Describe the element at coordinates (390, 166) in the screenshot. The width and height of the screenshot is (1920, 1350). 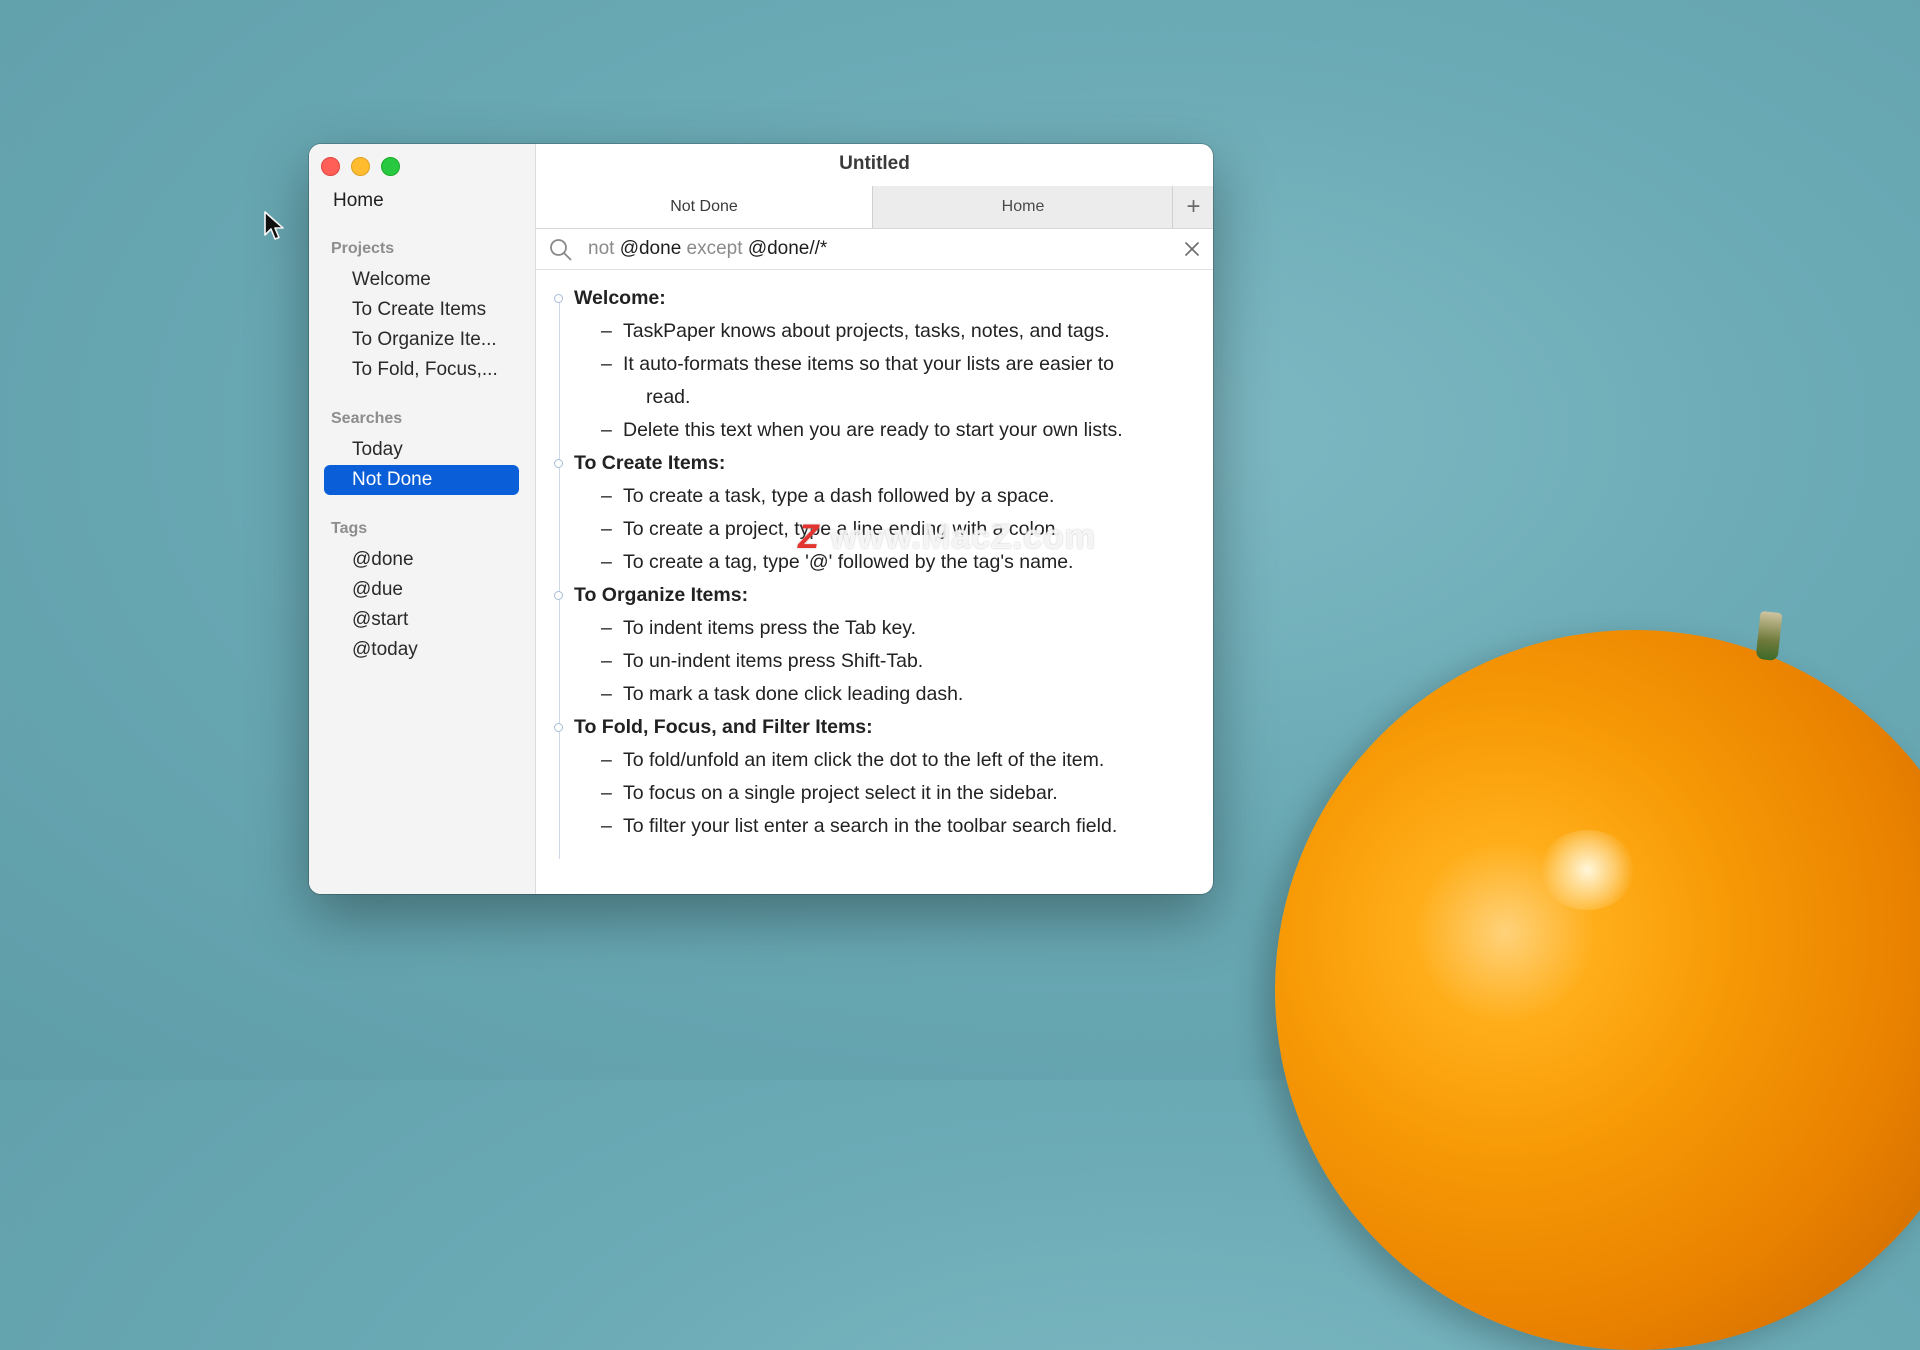
I see `zoom-window-button` at that location.